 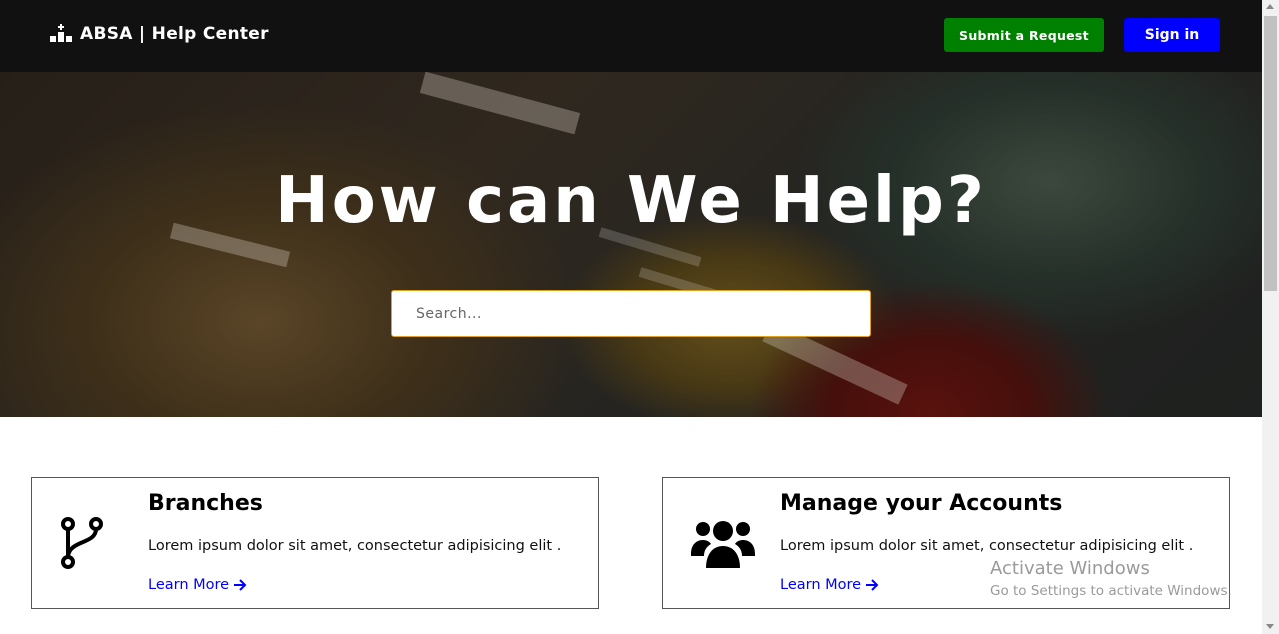 What do you see at coordinates (1270, 153) in the screenshot?
I see `scrollbar-thumb` at bounding box center [1270, 153].